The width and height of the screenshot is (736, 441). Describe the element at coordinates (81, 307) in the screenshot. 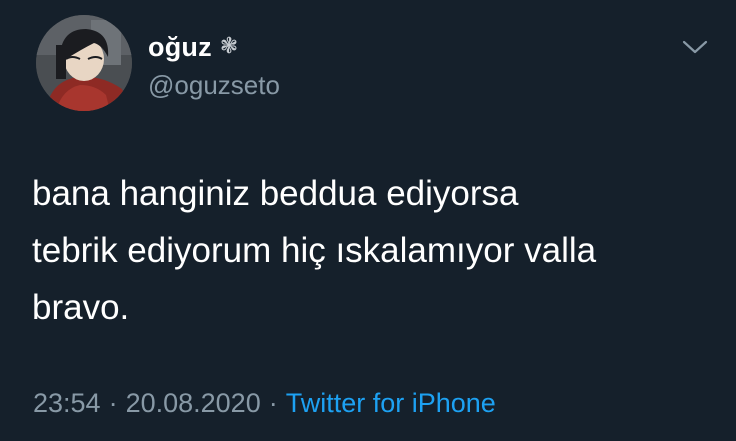

I see `tweet-line: bravo.` at that location.